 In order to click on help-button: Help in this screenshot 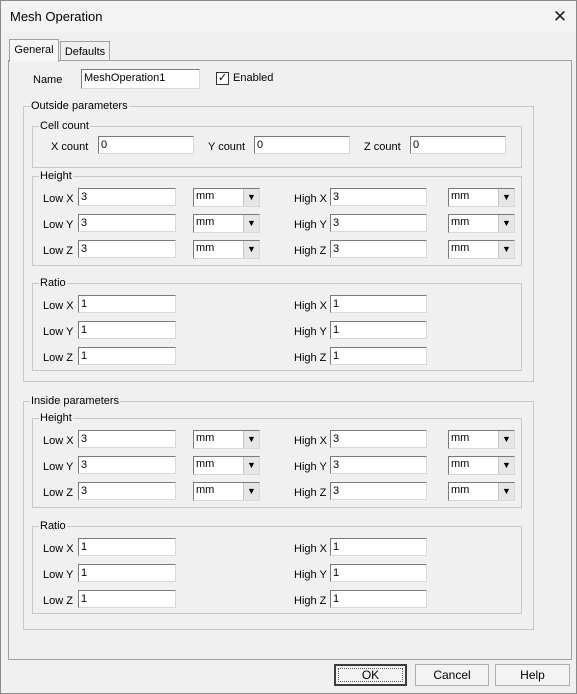, I will do `click(532, 675)`.